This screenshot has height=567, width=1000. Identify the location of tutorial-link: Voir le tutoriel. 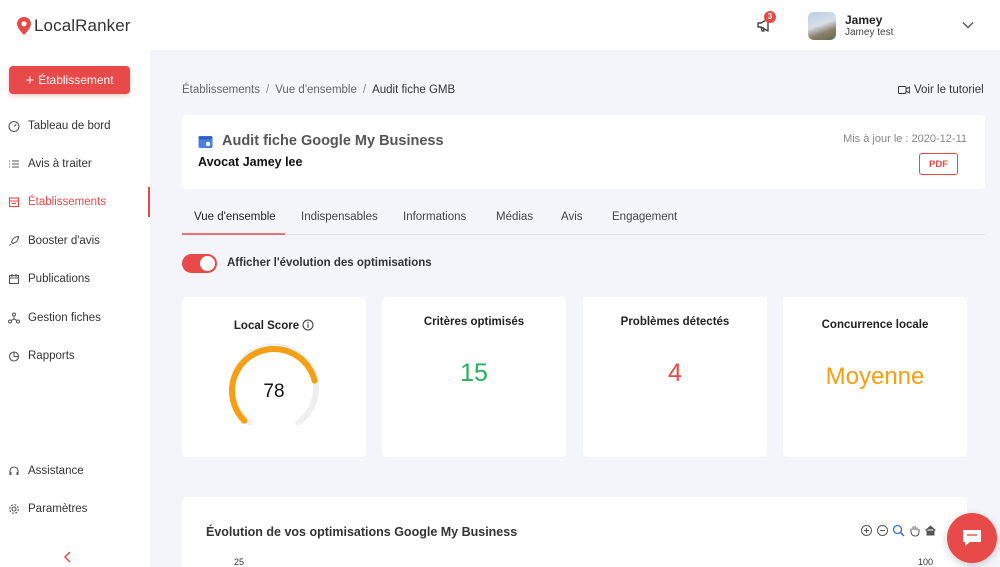
(941, 90).